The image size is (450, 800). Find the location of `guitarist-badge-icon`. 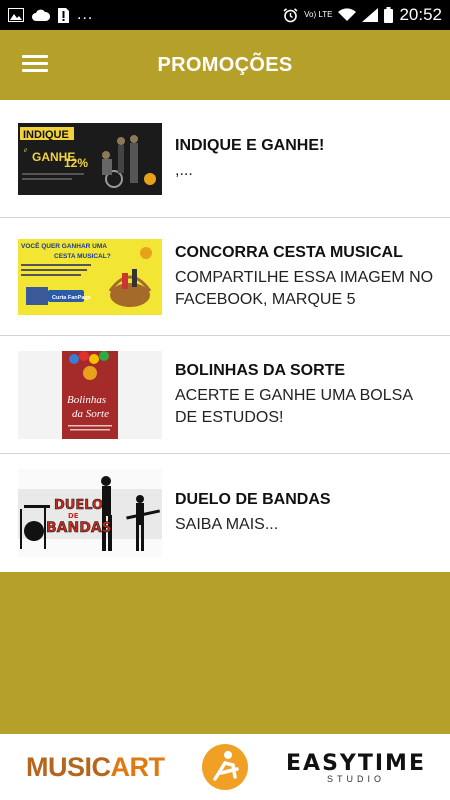

guitarist-badge-icon is located at coordinates (225, 767).